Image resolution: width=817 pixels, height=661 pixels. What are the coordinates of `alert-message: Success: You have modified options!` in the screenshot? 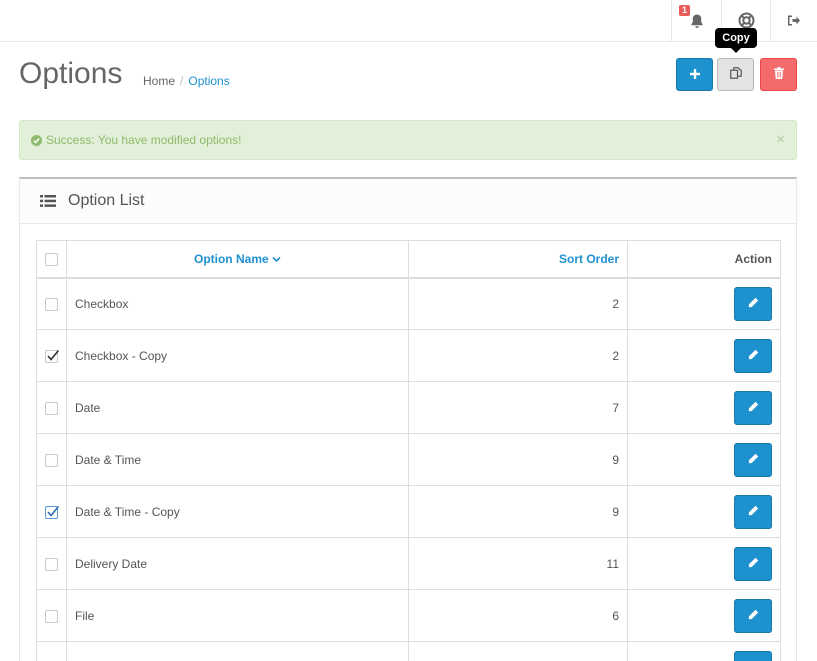 It's located at (144, 140).